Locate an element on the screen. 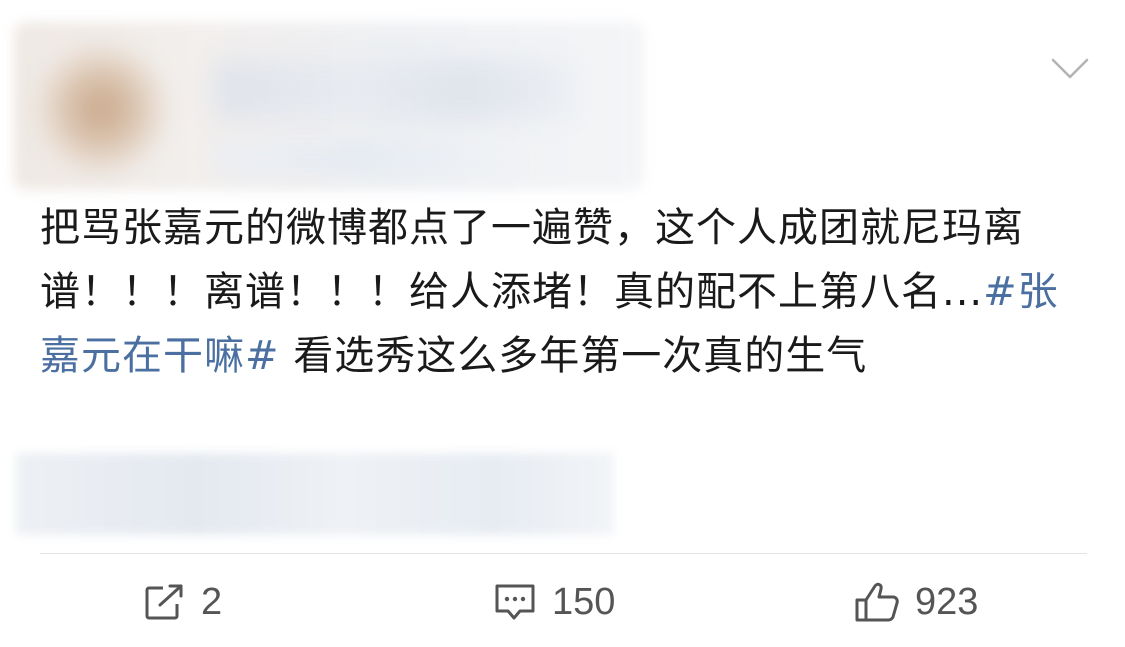  post-text-tail: 看选秀这么多年第一次真的生气 is located at coordinates (573, 356).